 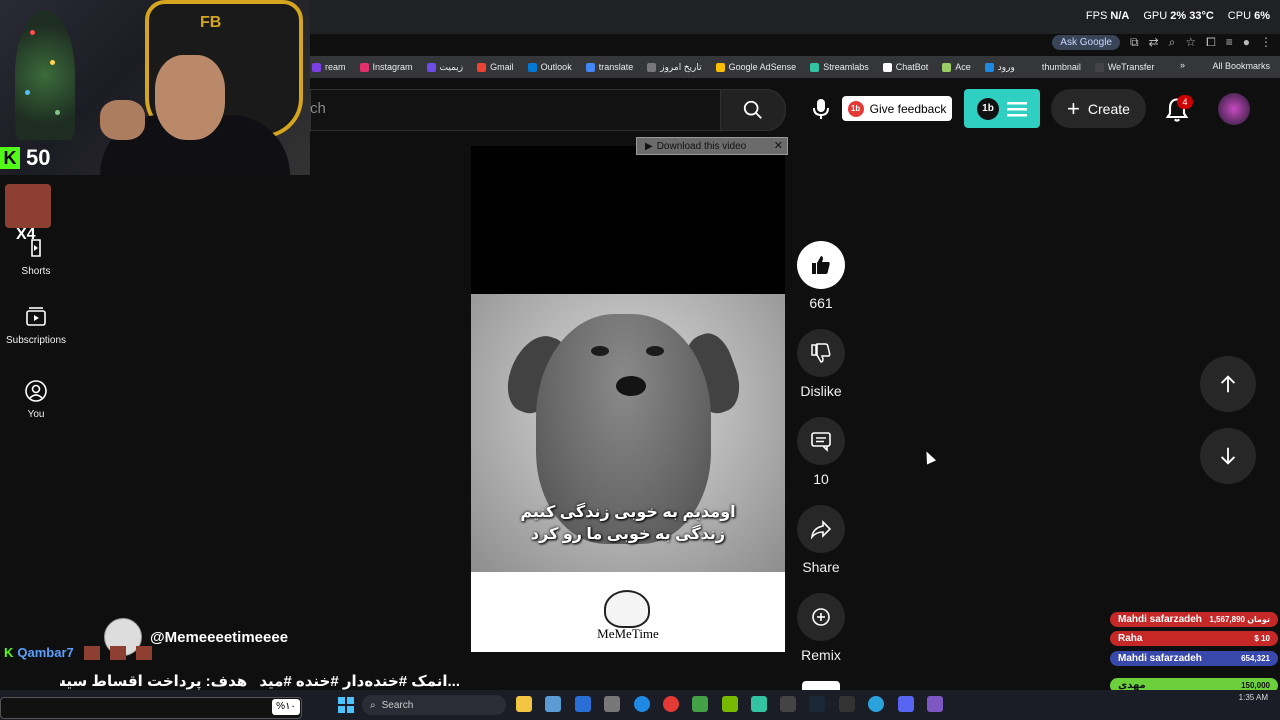 What do you see at coordinates (444, 67) in the screenshot?
I see `bookmark-item: زیمیت` at bounding box center [444, 67].